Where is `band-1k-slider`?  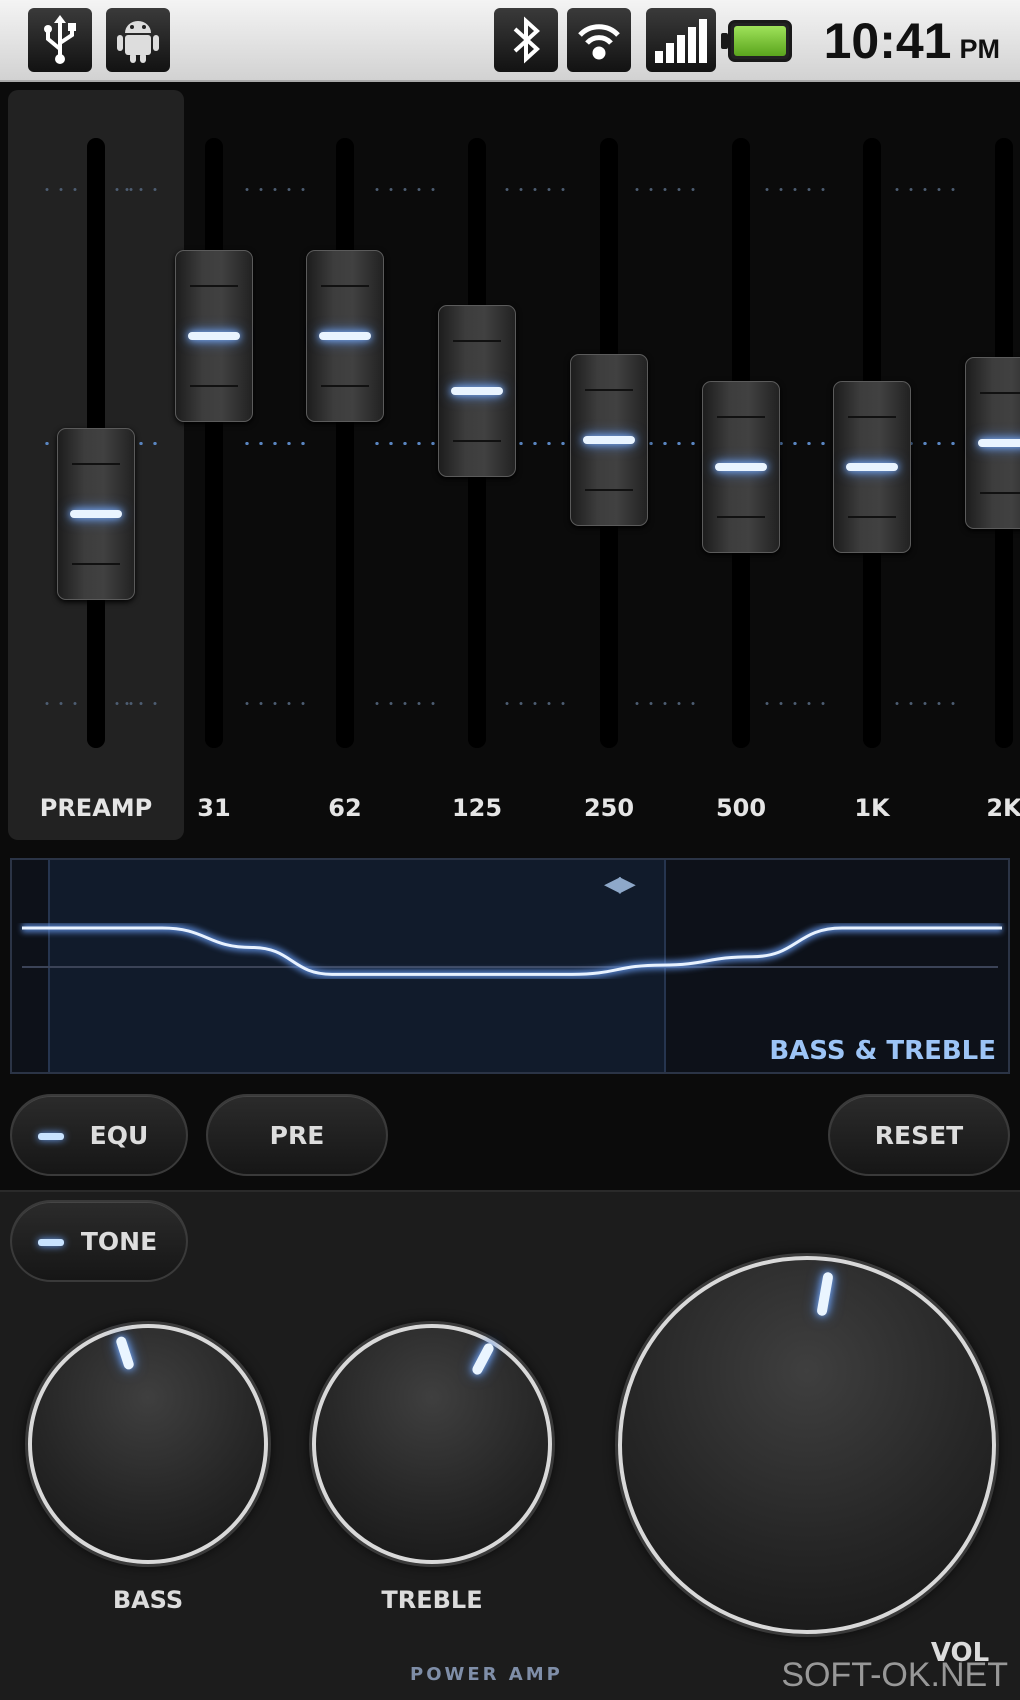 band-1k-slider is located at coordinates (872, 466).